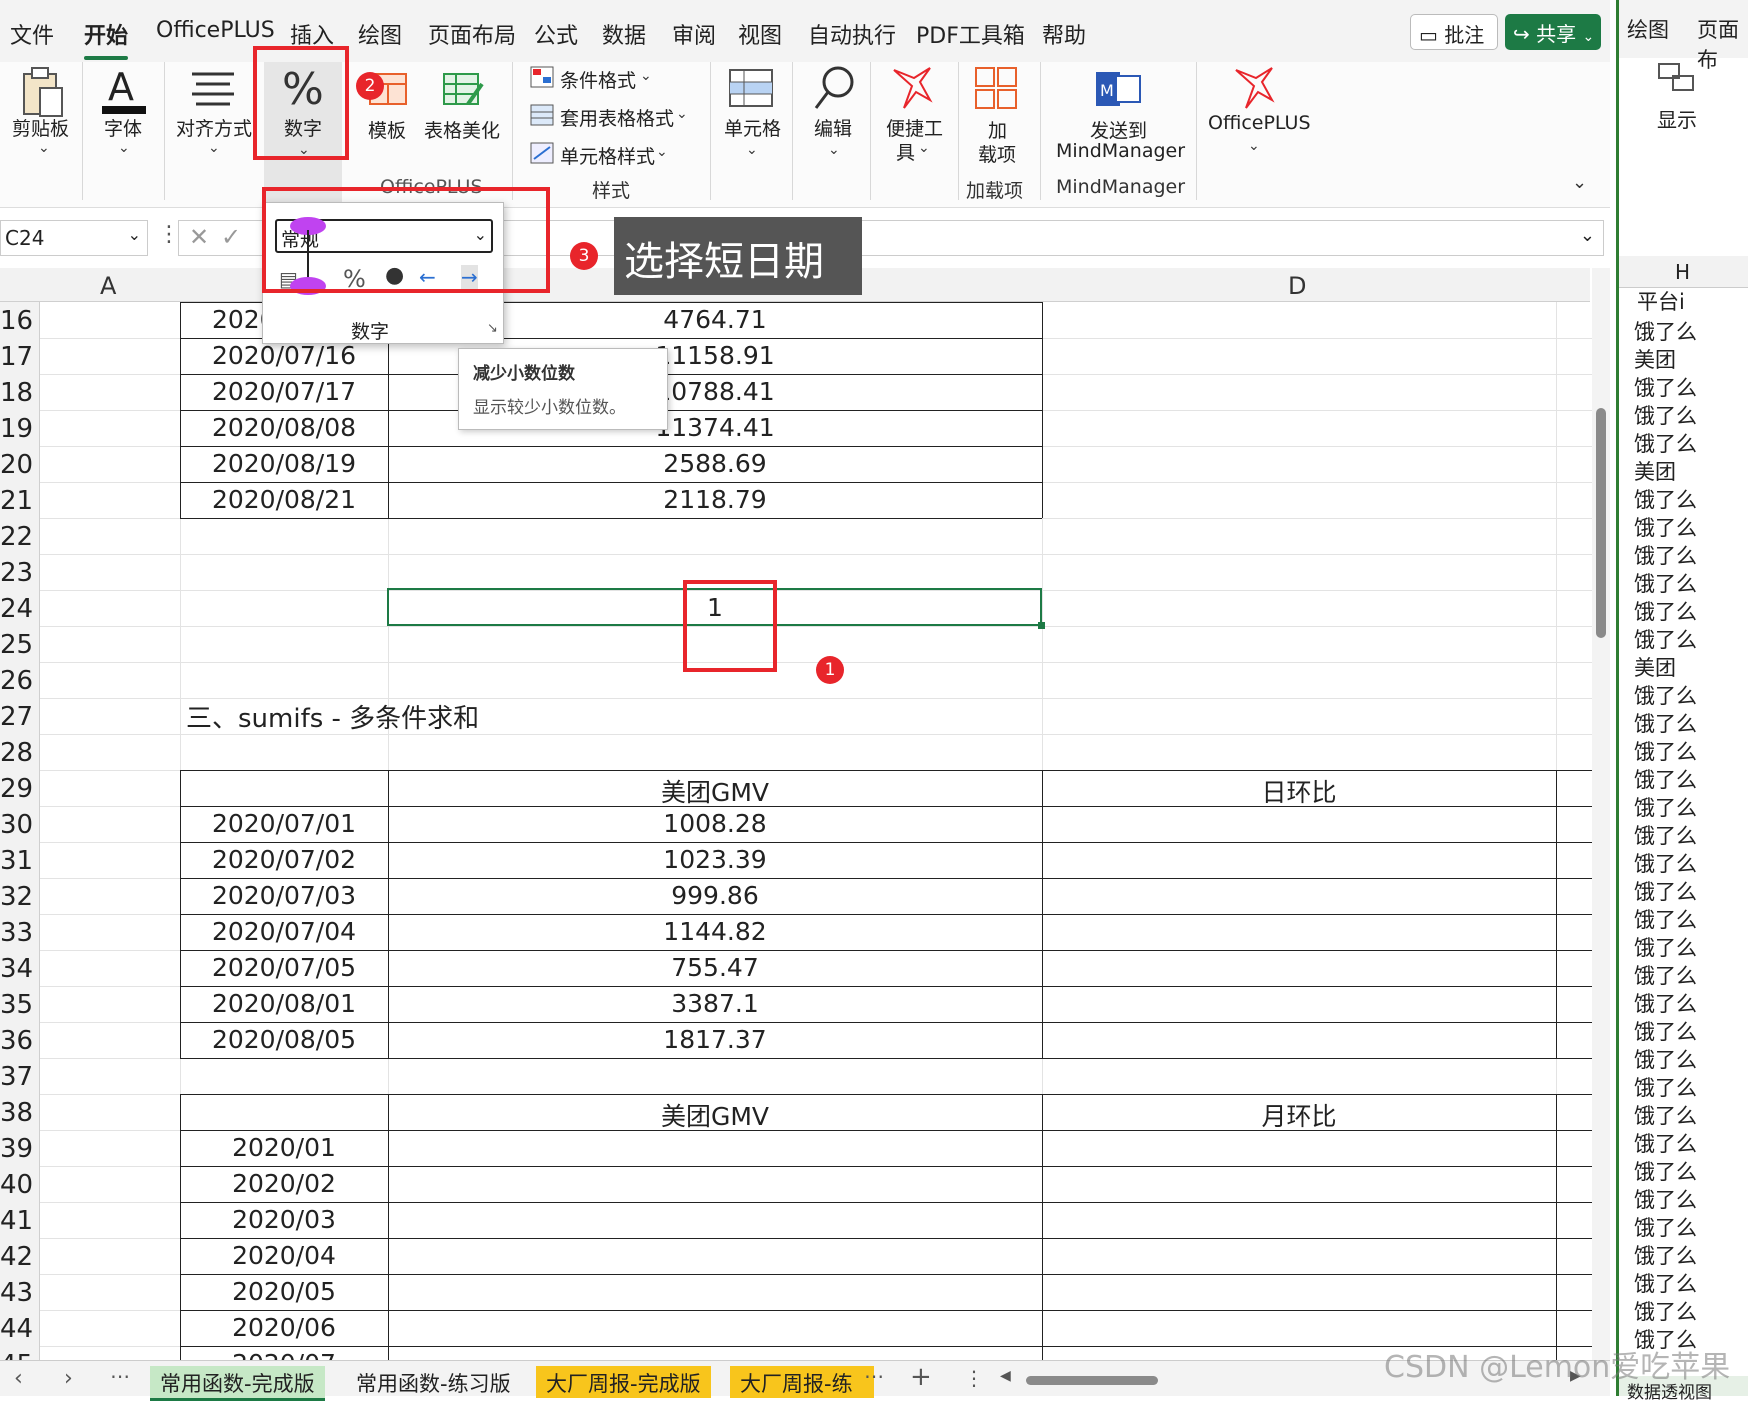 Image resolution: width=1748 pixels, height=1403 pixels. Describe the element at coordinates (1064, 34) in the screenshot. I see `menu-help: 帮助` at that location.